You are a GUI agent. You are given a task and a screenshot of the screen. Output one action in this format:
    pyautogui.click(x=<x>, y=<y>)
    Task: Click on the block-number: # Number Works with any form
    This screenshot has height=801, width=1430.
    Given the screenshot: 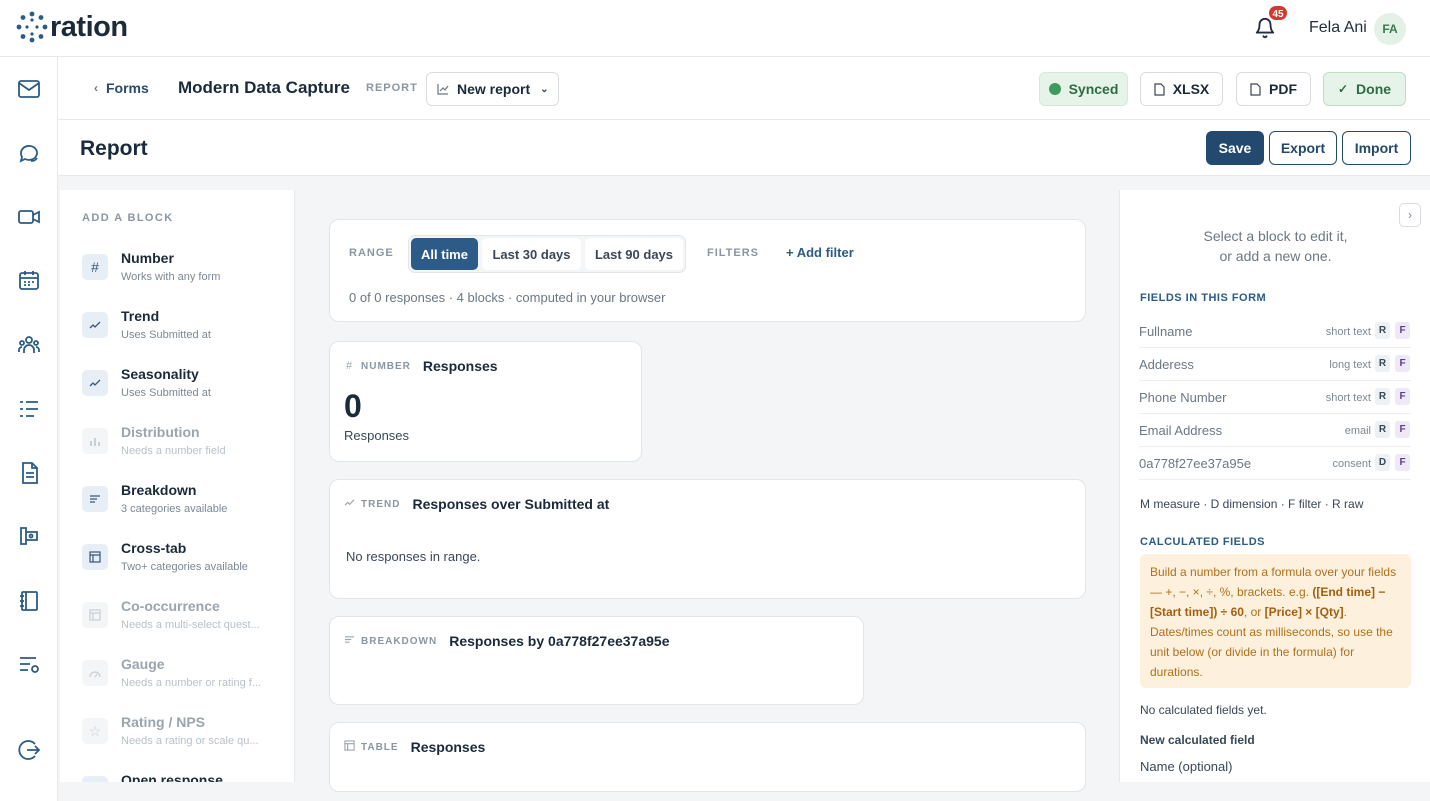 What is the action you would take?
    pyautogui.click(x=182, y=275)
    